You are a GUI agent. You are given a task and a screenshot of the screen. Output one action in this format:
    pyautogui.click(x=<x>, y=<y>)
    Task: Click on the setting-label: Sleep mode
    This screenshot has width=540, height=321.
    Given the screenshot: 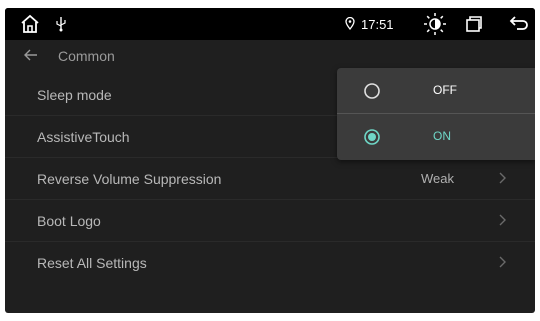 What is the action you would take?
    pyautogui.click(x=74, y=95)
    